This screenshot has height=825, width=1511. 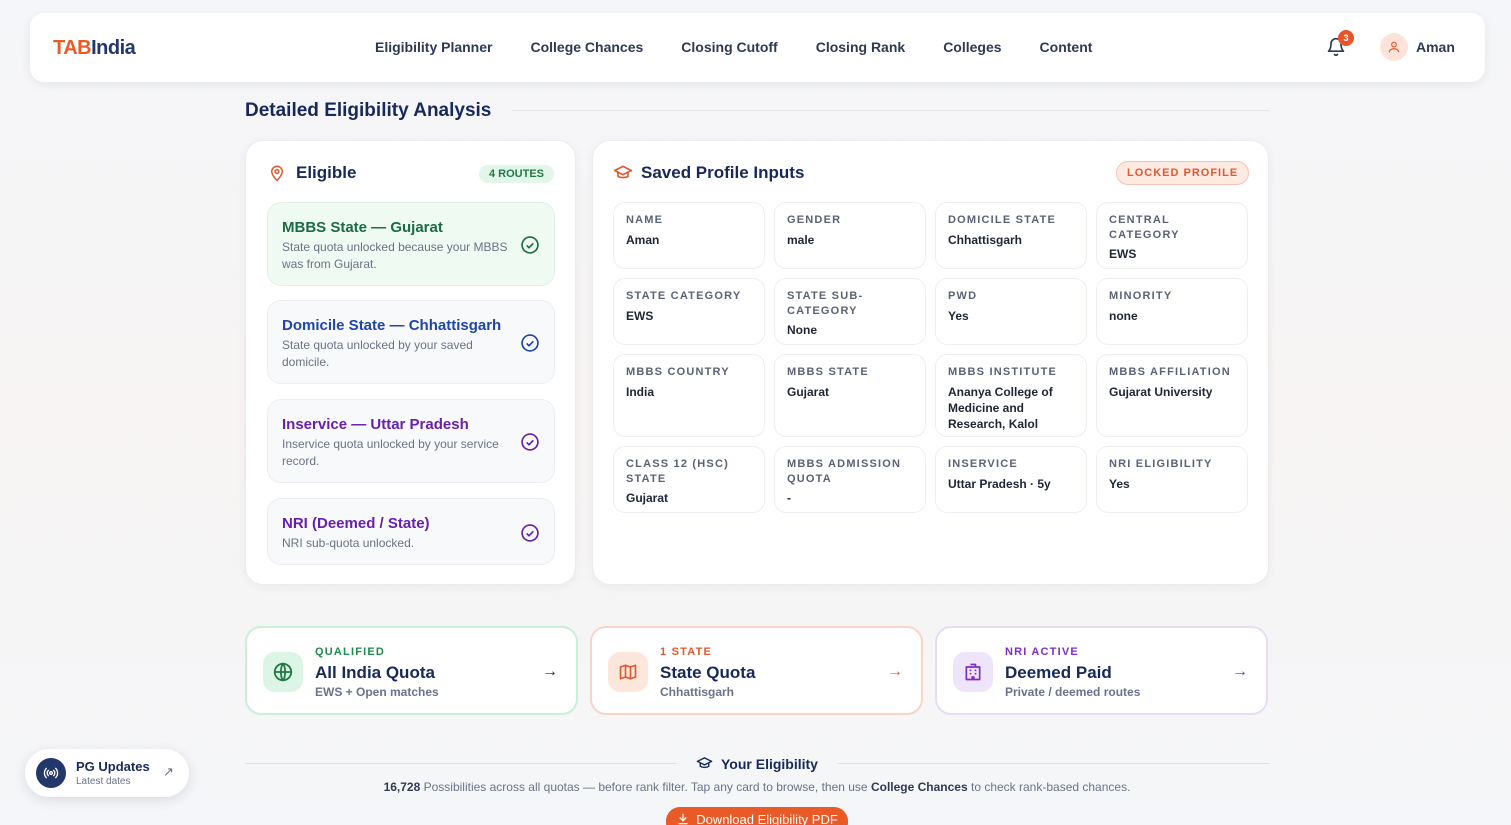 I want to click on pg-updates-subtitle: Latest dates, so click(x=103, y=781).